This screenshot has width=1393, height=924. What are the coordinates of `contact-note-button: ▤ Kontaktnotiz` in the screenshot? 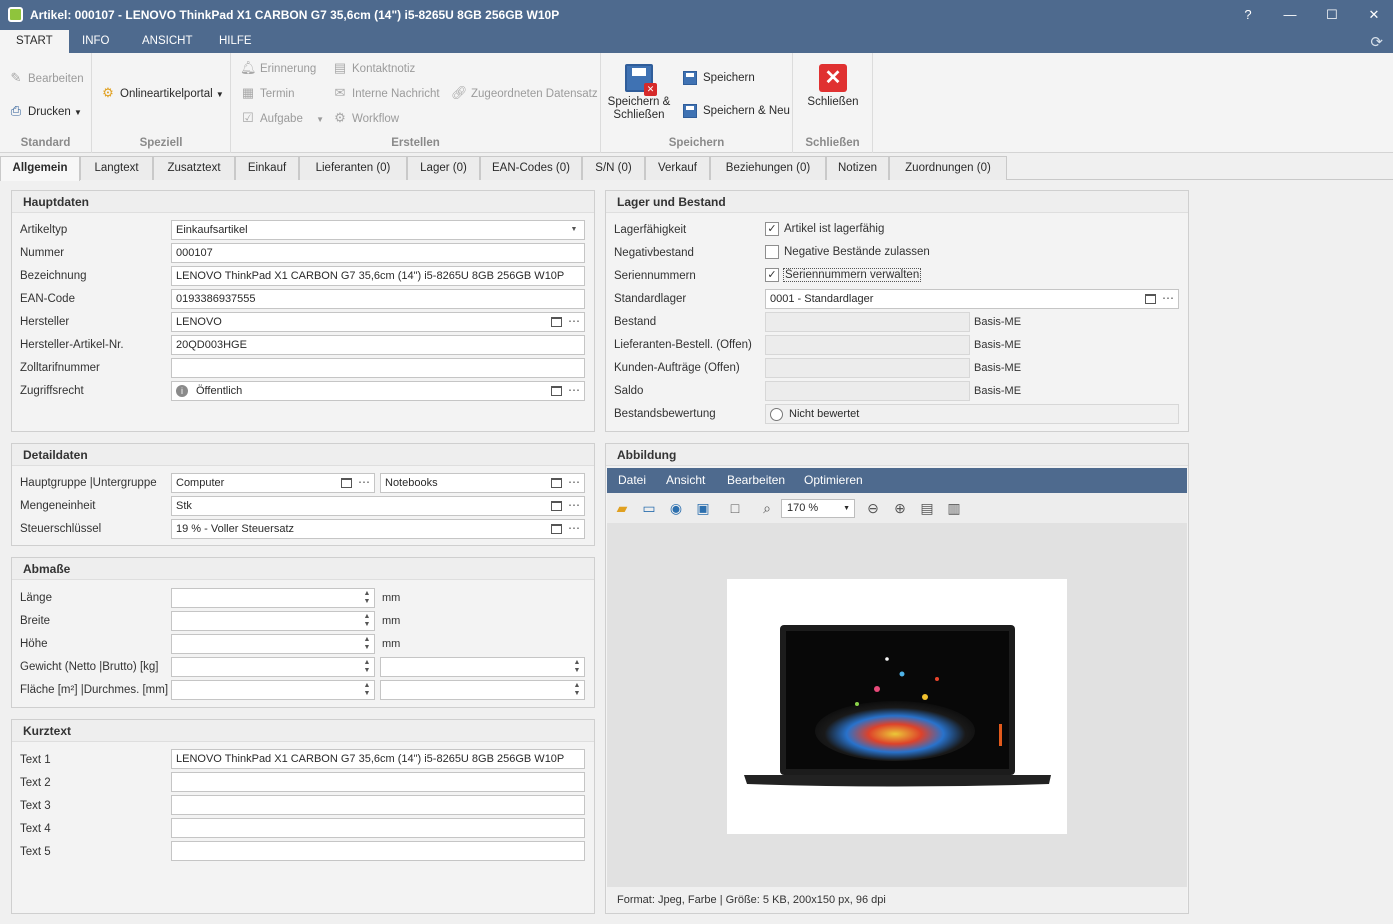 It's located at (373, 68).